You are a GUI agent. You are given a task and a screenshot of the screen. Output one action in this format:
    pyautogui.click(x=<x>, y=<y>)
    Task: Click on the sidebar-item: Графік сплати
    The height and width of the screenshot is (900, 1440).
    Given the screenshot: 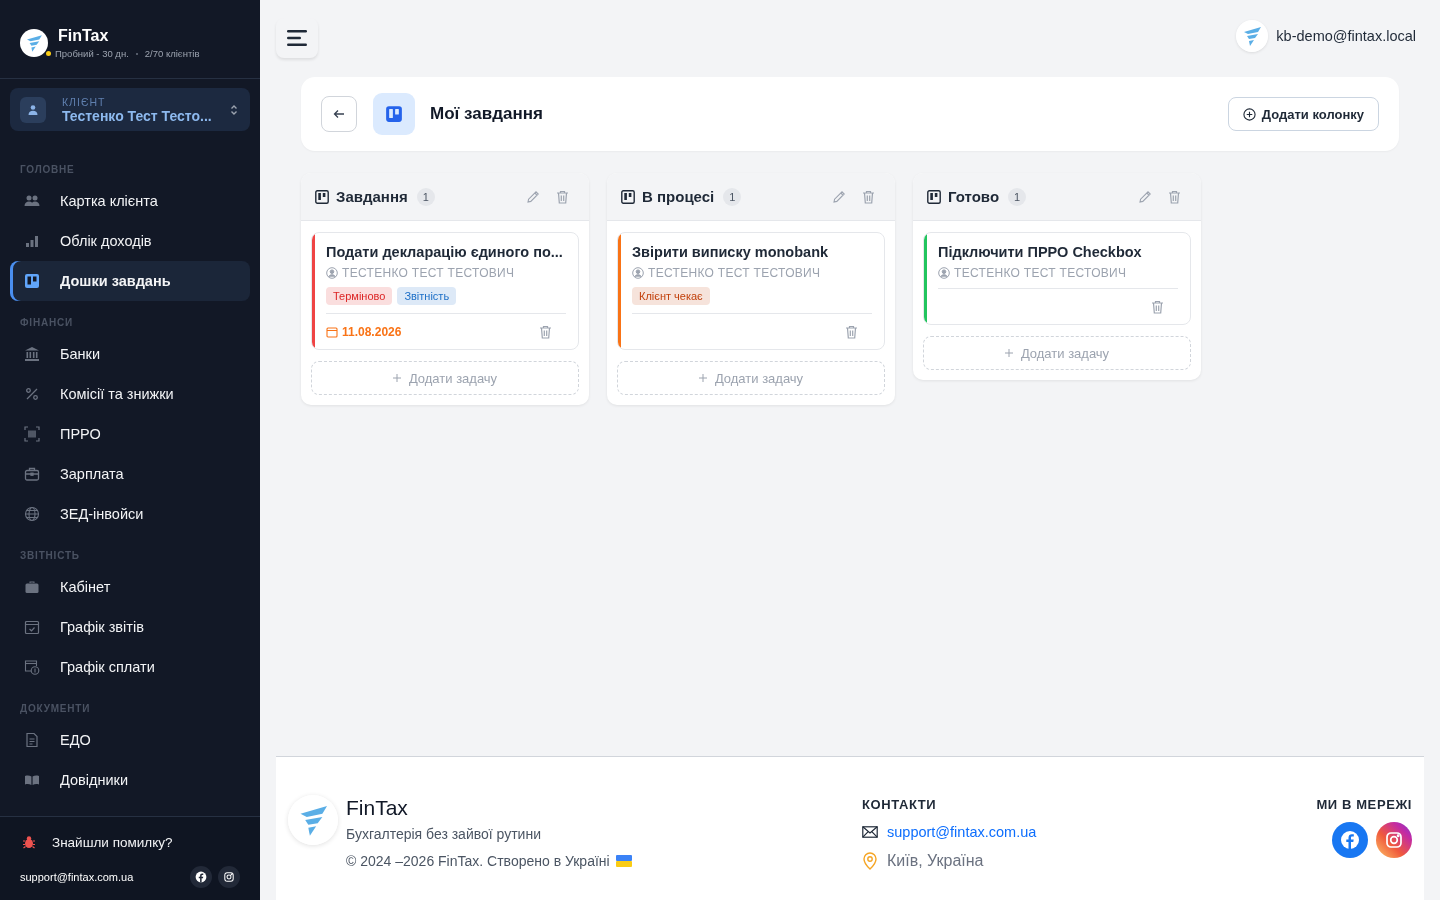 What is the action you would take?
    pyautogui.click(x=130, y=667)
    